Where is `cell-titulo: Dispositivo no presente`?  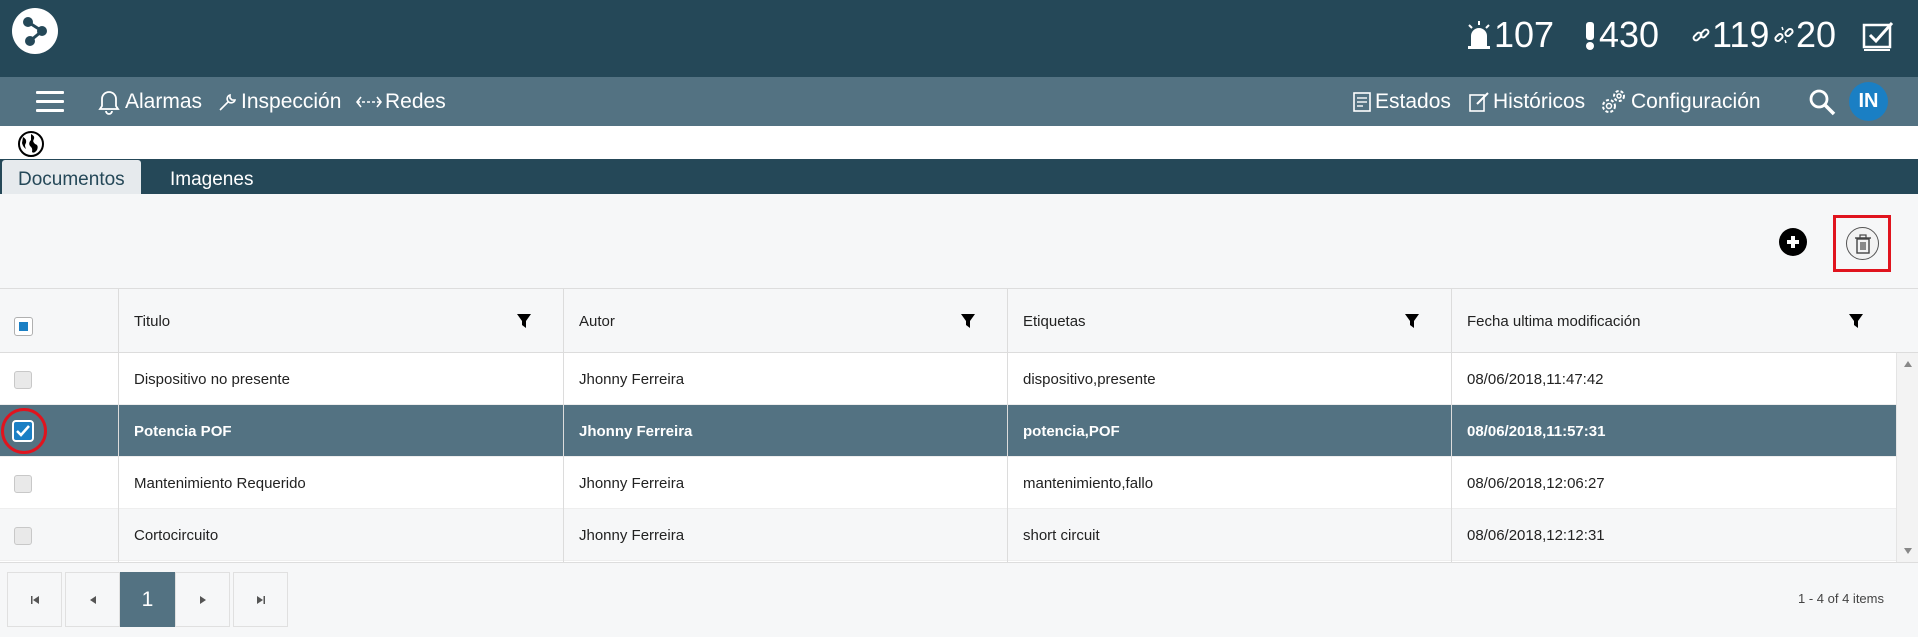 cell-titulo: Dispositivo no presente is located at coordinates (212, 379).